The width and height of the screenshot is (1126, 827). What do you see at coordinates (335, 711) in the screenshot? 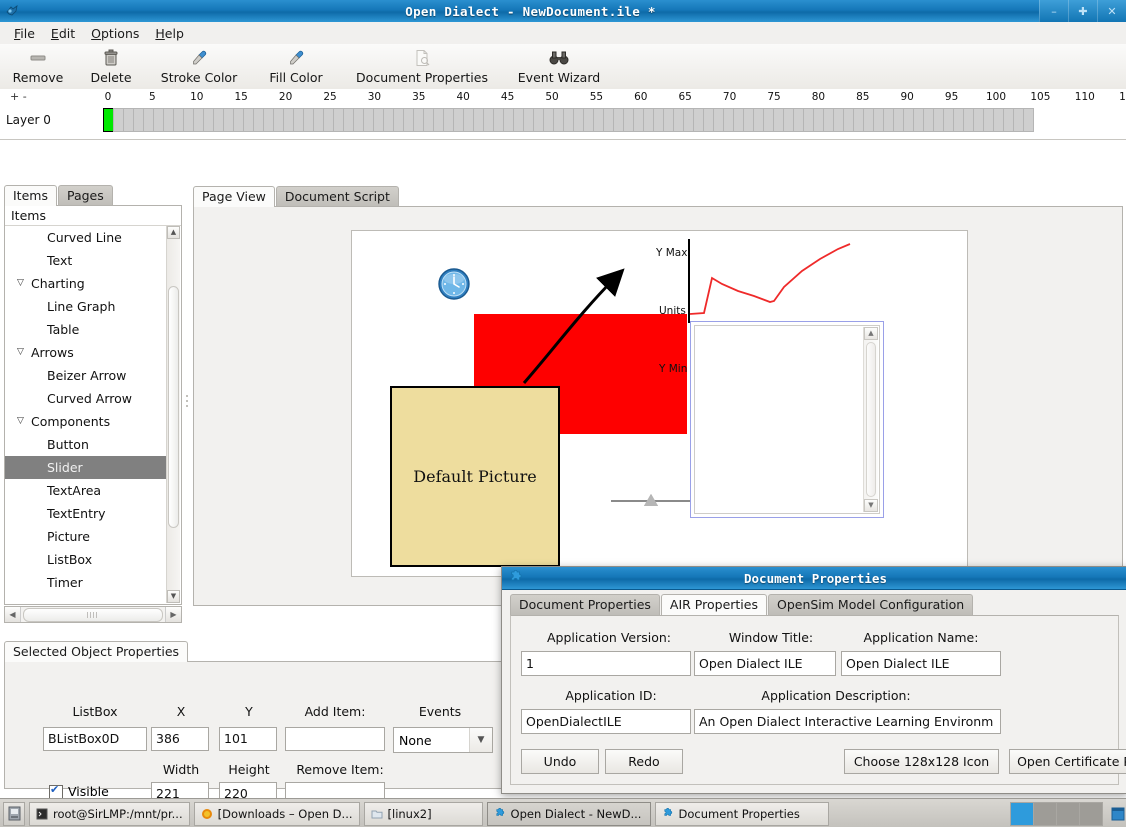
I see `label-add-item: Add Item:` at bounding box center [335, 711].